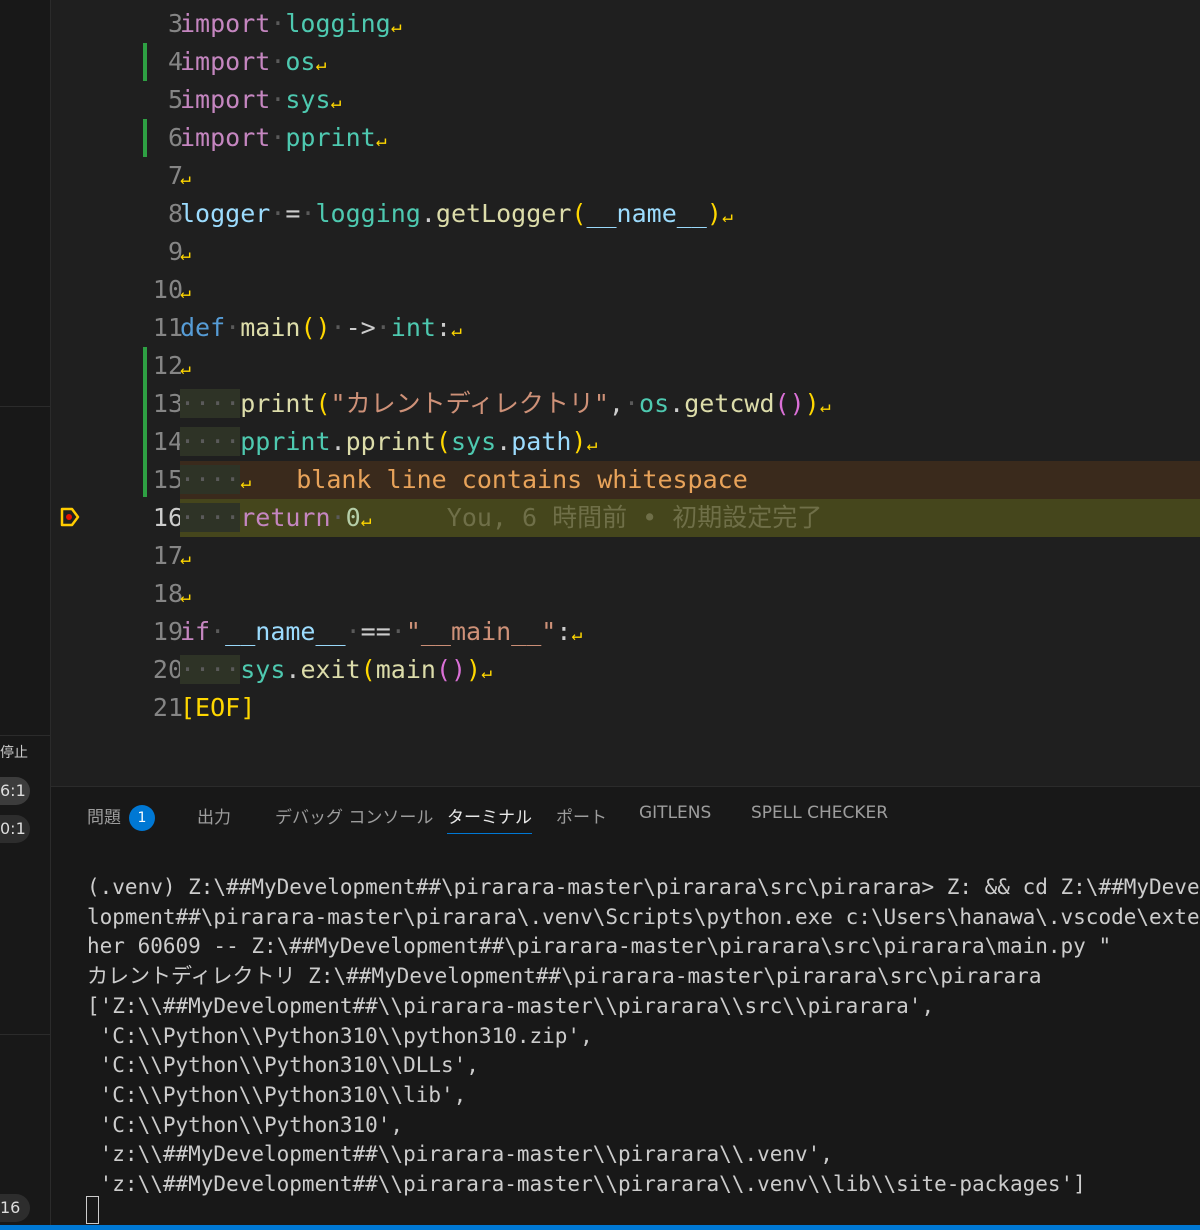 The image size is (1200, 1230). Describe the element at coordinates (167, 669) in the screenshot. I see `line-number: 20` at that location.